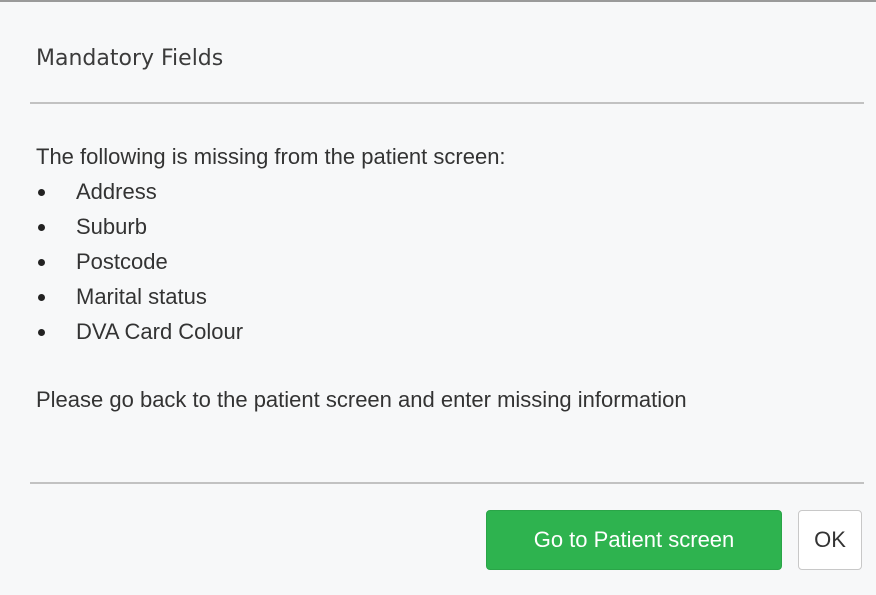 The height and width of the screenshot is (595, 876). I want to click on header-divider, so click(447, 103).